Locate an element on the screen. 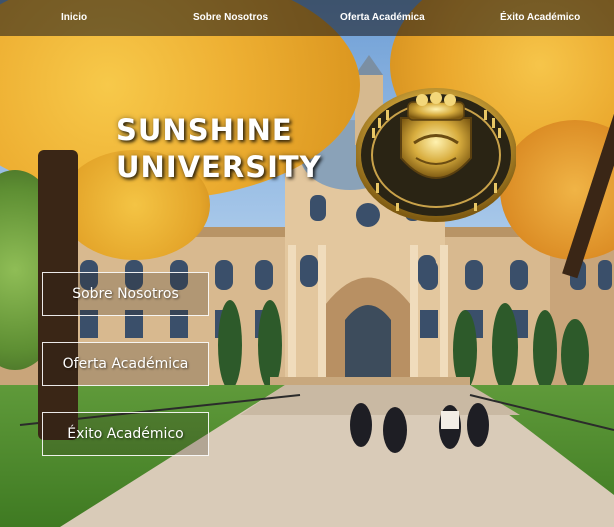 The width and height of the screenshot is (614, 527). university-crest-icon is located at coordinates (436, 155).